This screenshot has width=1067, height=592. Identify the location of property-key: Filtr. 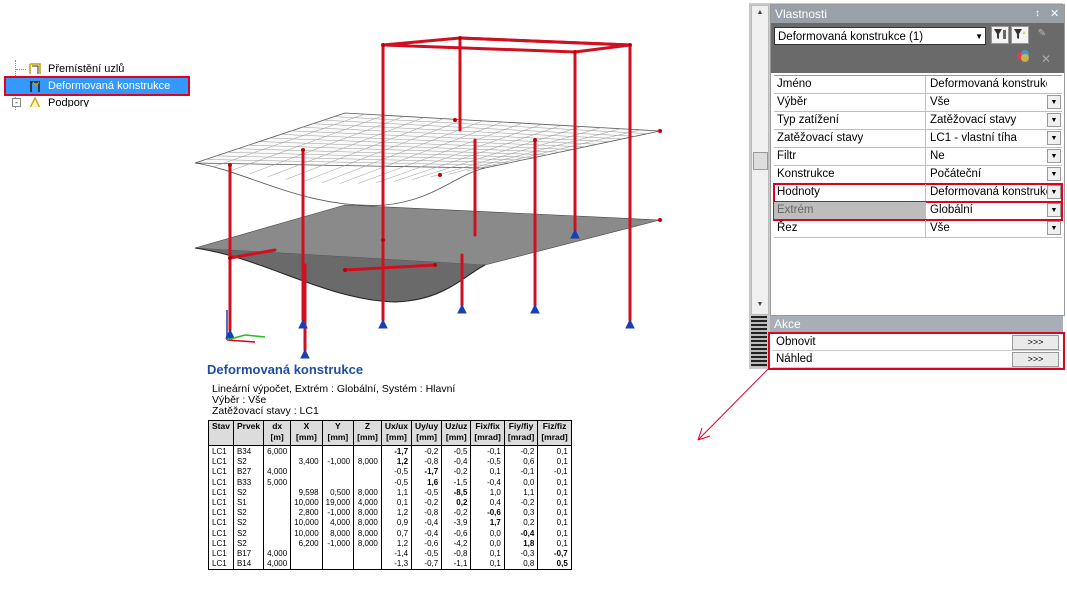
(850, 156).